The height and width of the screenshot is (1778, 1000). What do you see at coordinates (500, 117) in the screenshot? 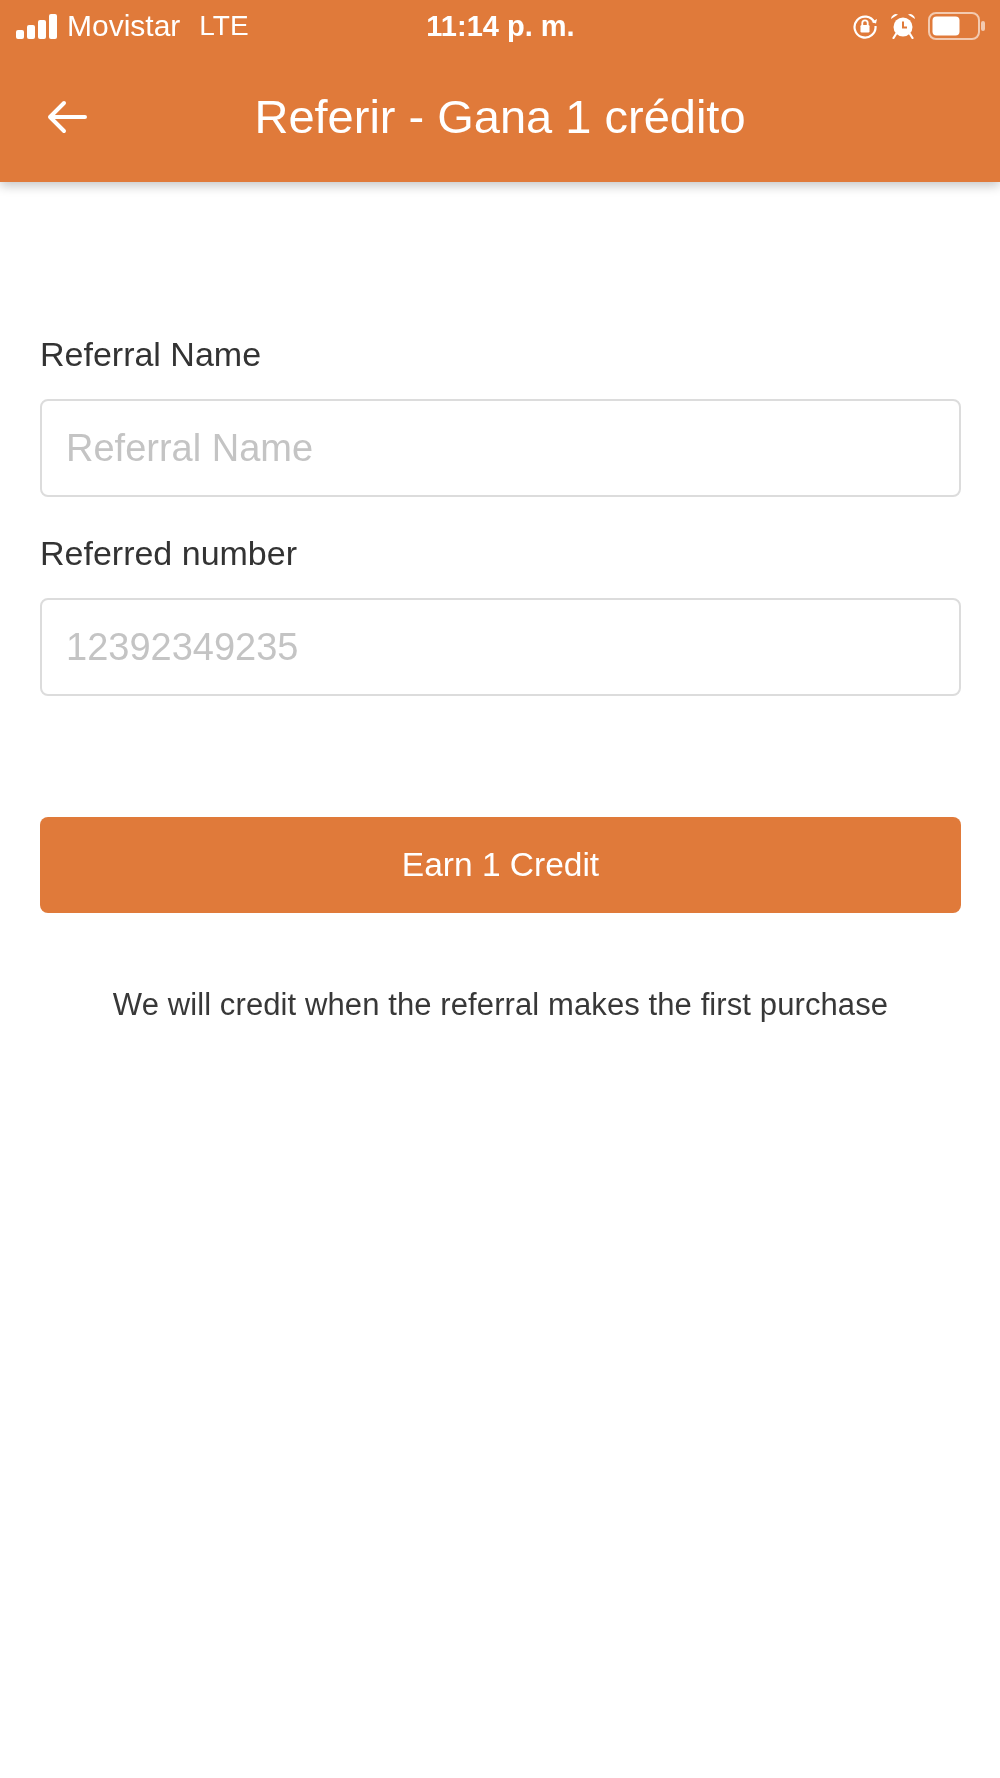
I see `screen-title: Referir - Gana 1 crédito` at bounding box center [500, 117].